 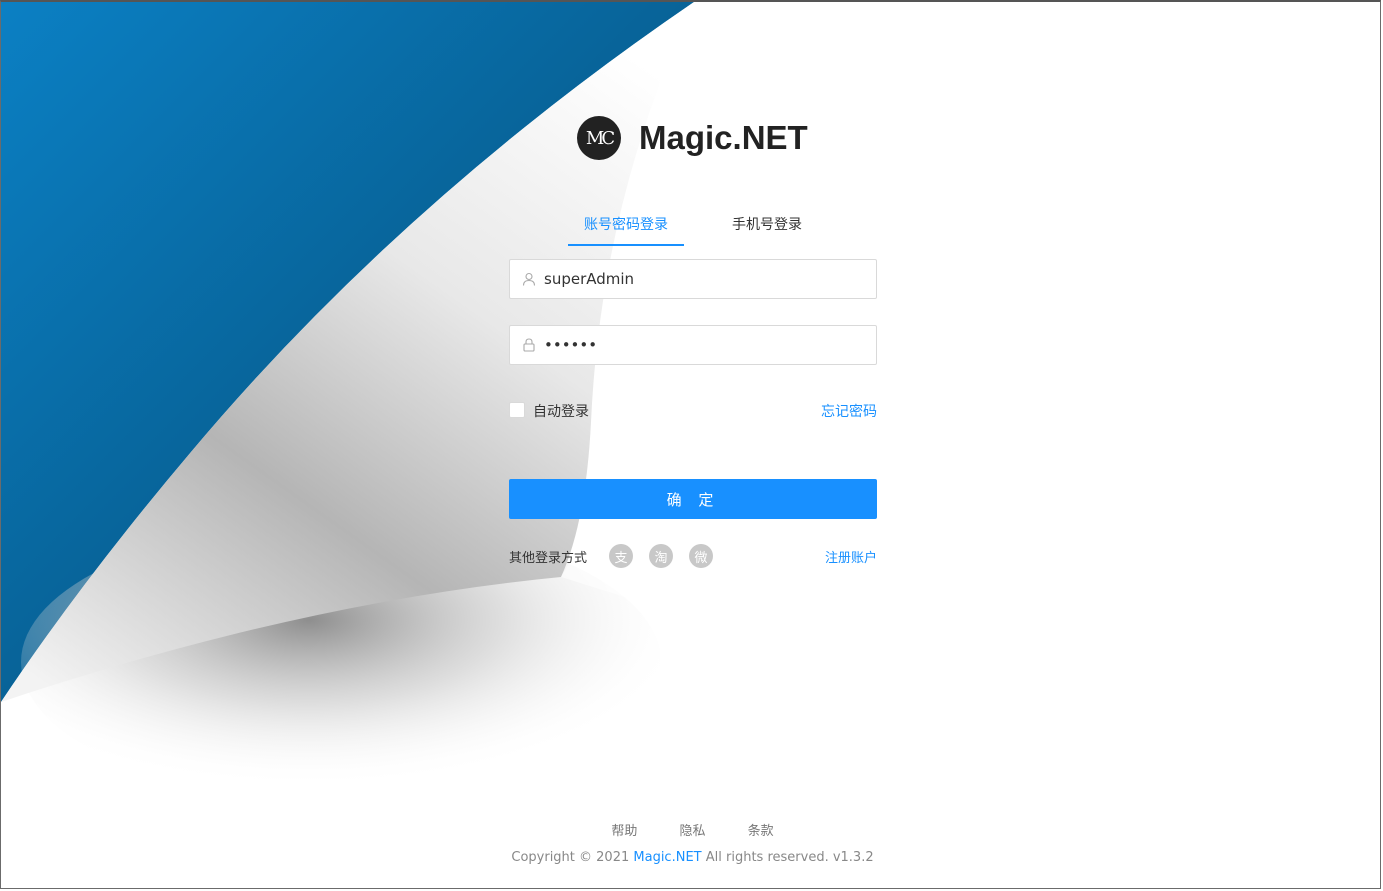 I want to click on footer-link-privacy: 隐私, so click(x=692, y=831).